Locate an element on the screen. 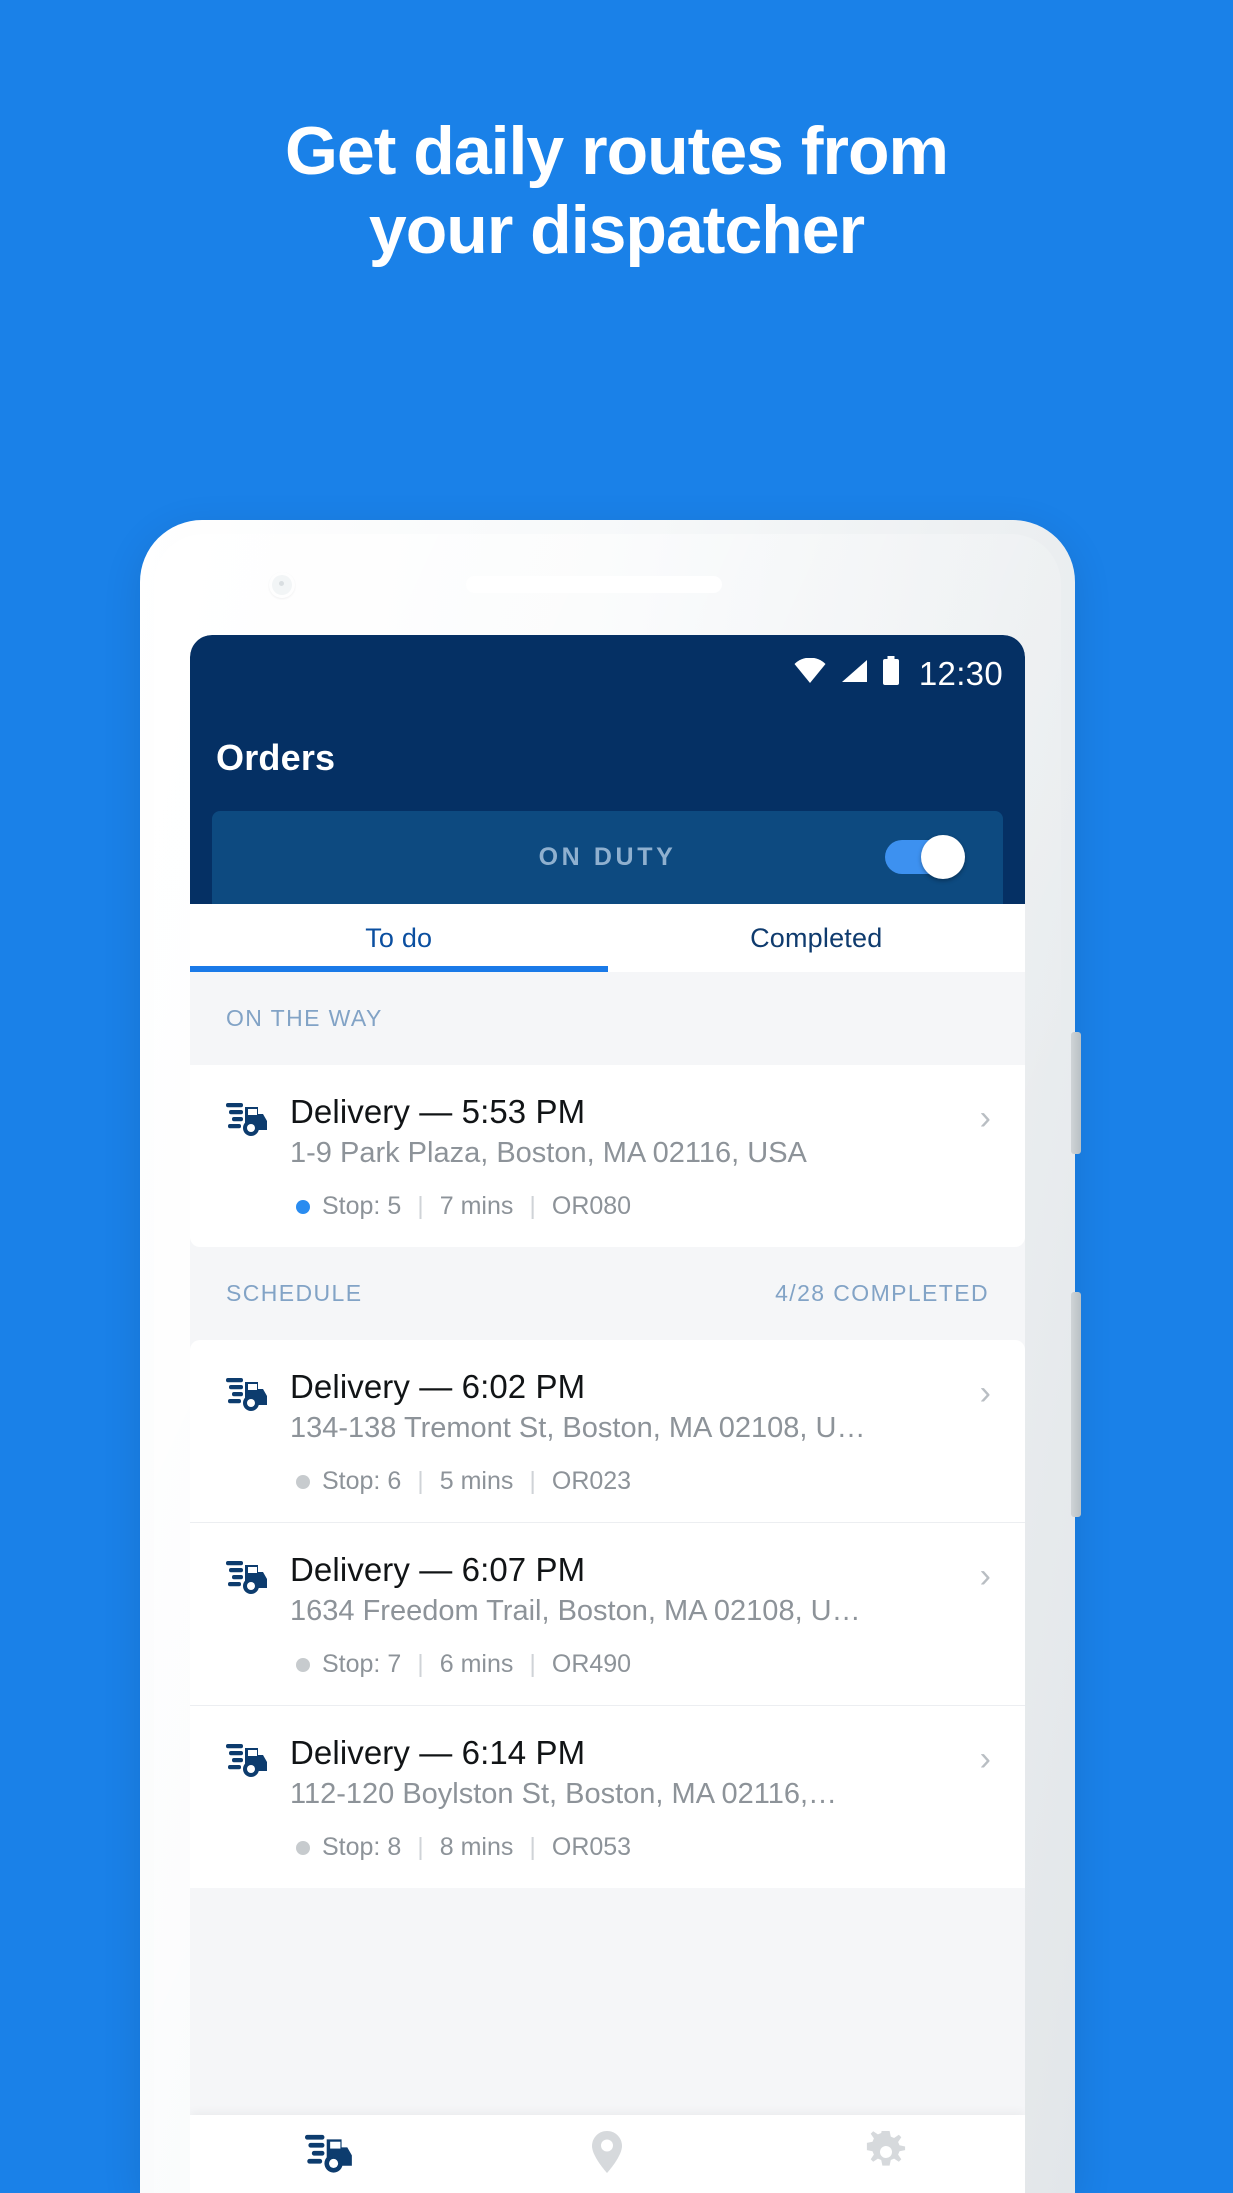 This screenshot has width=1233, height=2193. app-bar: 12:30 Orders ON DUTY is located at coordinates (607, 769).